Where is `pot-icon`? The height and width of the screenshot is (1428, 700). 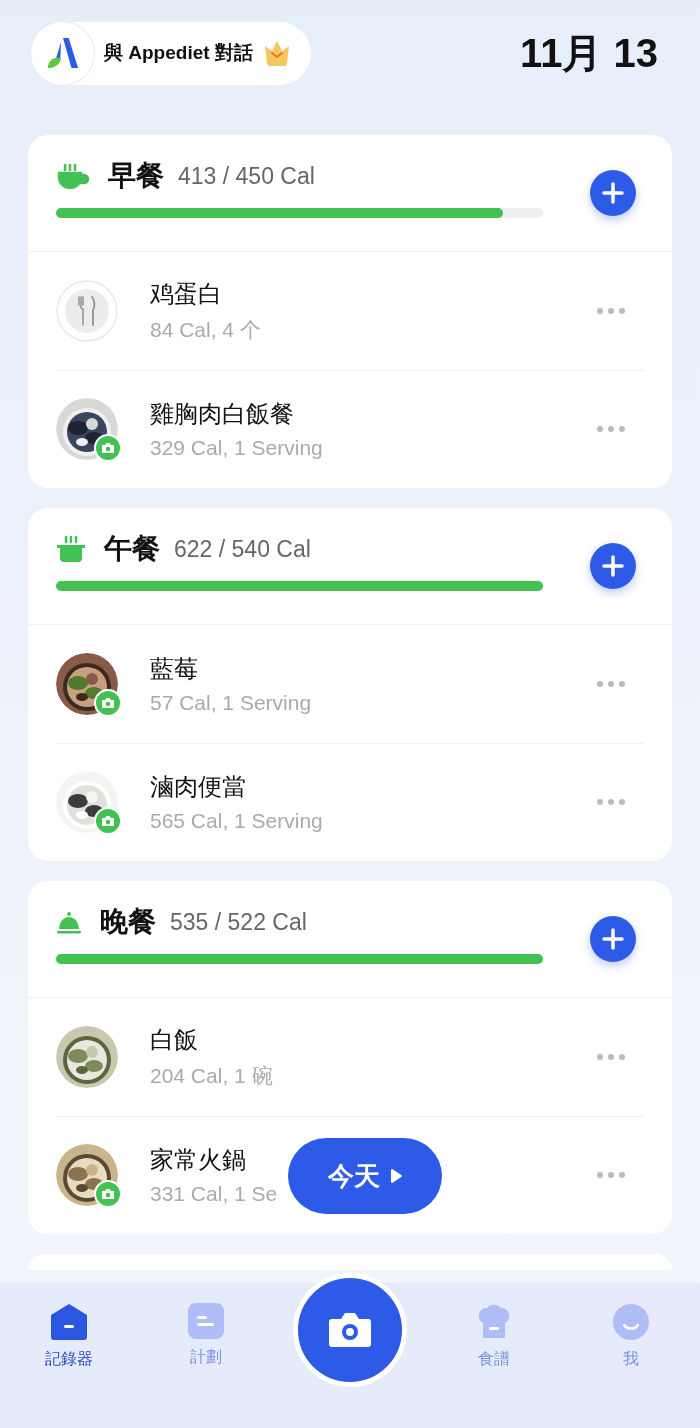 pot-icon is located at coordinates (71, 549).